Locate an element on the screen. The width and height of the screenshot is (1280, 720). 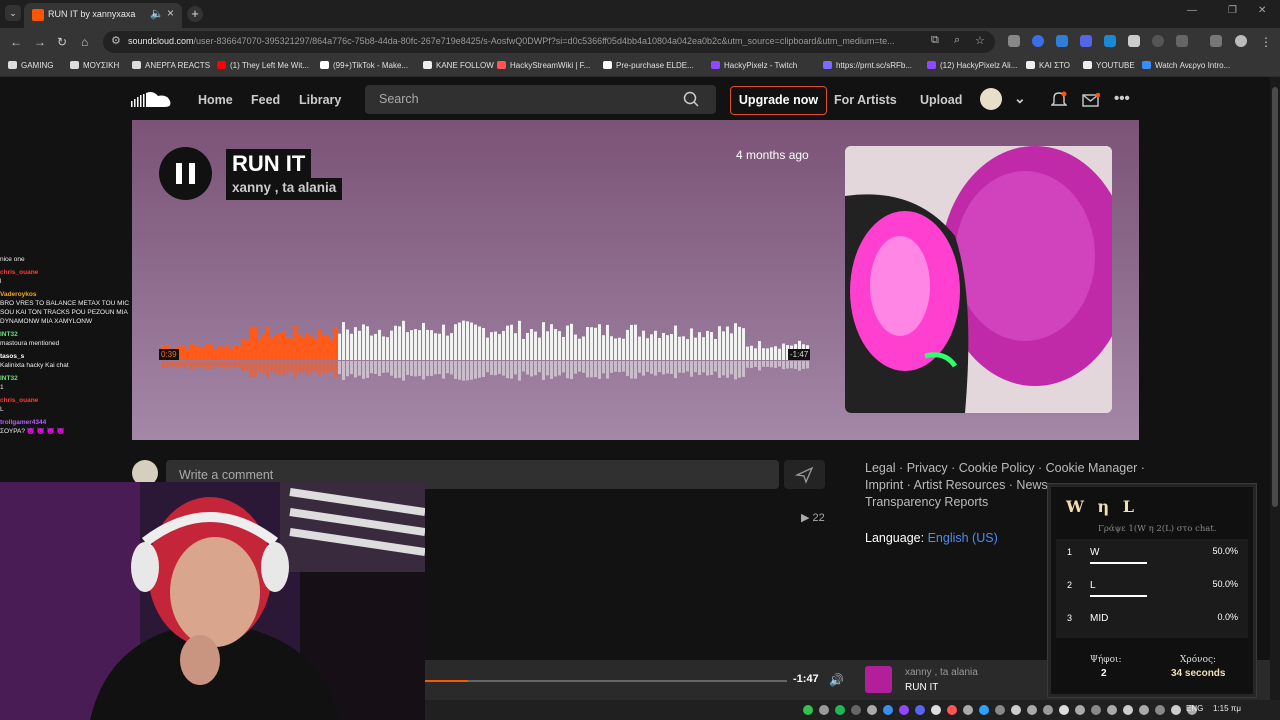
player-title: RUN IT is located at coordinates (921, 687).